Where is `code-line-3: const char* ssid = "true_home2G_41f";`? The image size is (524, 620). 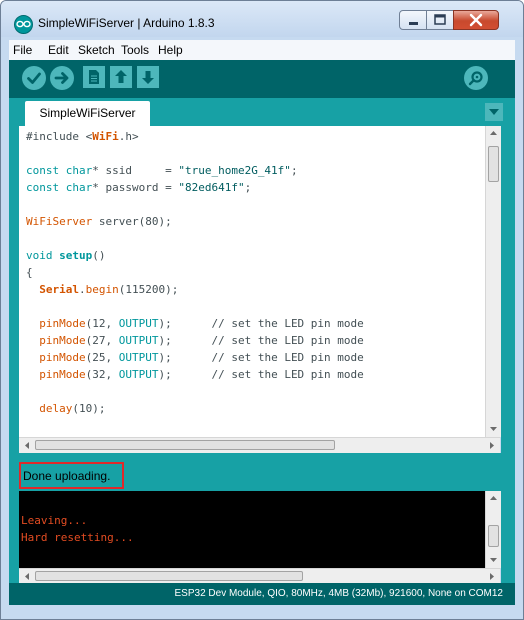
code-line-3: const char* ssid = "true_home2G_41f"; is located at coordinates (162, 170).